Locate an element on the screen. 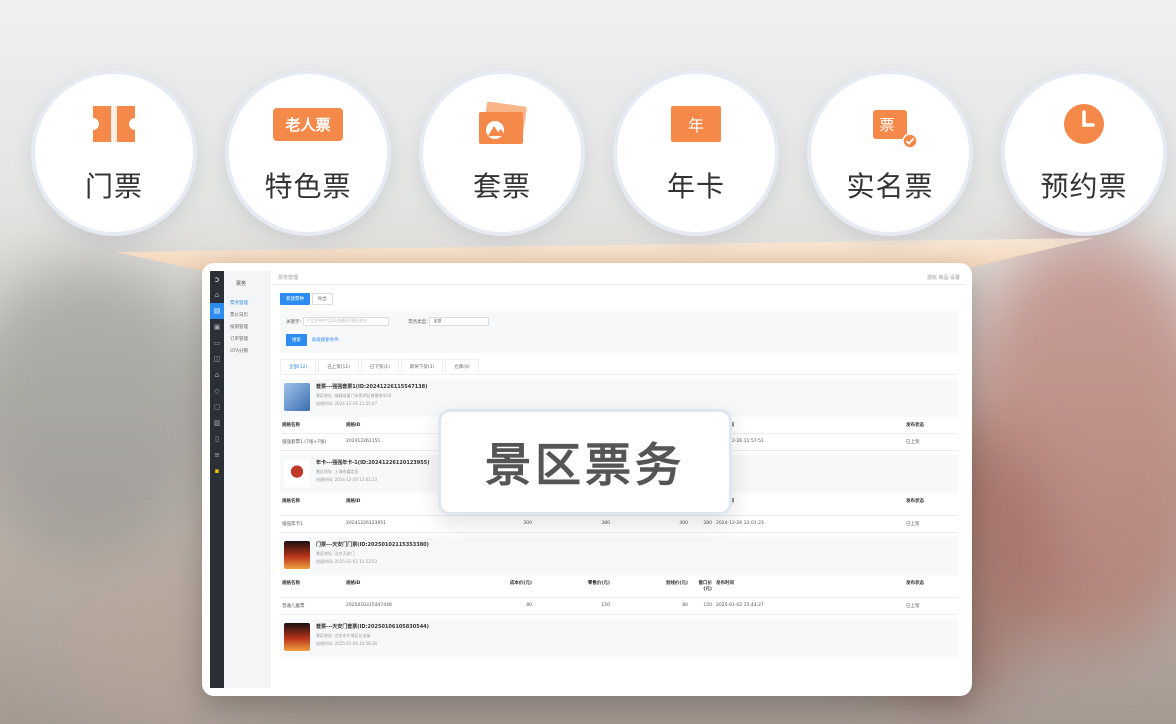 Image resolution: width=1176 pixels, height=724 pixels. top-links: 游玩 商品 设置 is located at coordinates (943, 277).